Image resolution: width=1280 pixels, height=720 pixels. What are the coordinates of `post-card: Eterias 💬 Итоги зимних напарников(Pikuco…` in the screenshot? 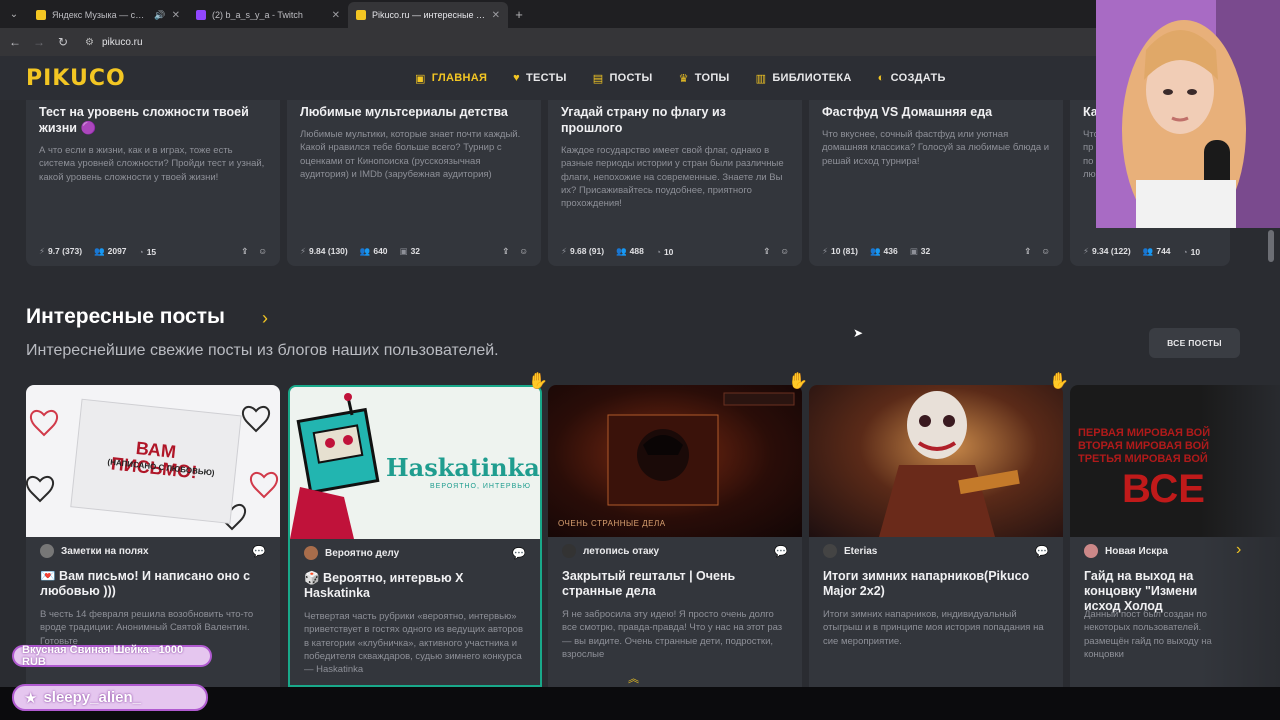 It's located at (936, 536).